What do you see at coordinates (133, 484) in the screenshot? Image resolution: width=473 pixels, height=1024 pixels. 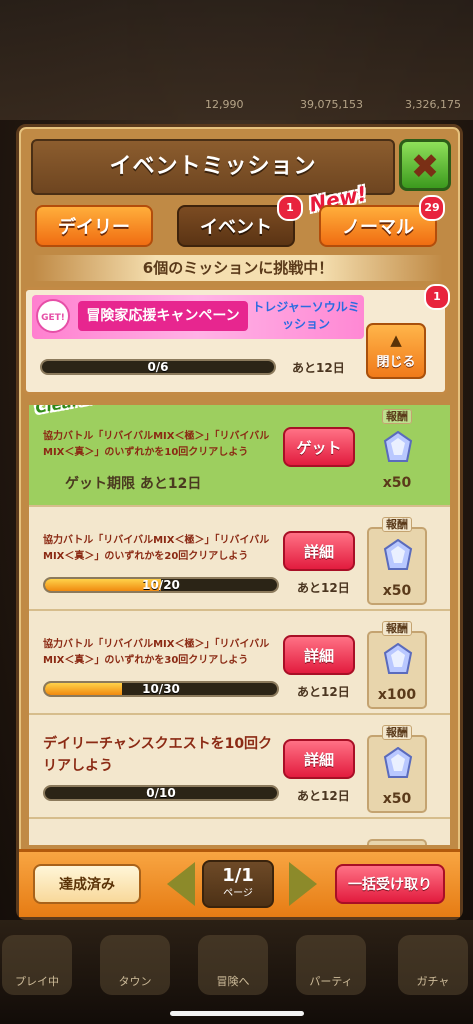 I see `get-deadline: ゲット期限 あと12日` at bounding box center [133, 484].